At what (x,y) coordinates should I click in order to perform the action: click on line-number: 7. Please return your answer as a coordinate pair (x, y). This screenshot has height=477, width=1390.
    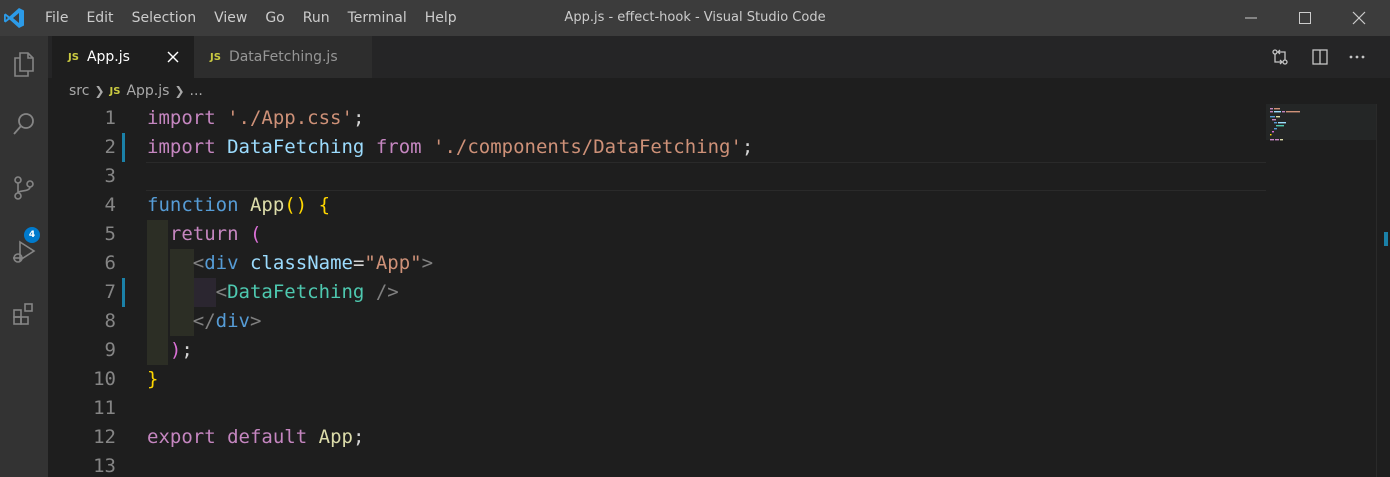
    Looking at the image, I should click on (110, 292).